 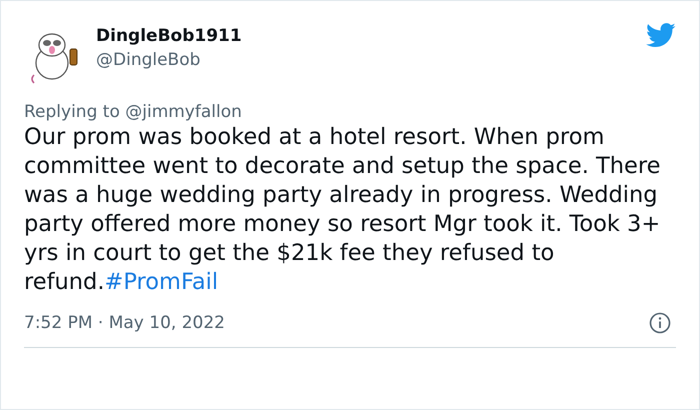 I want to click on user-handle: @DingleBob, so click(x=169, y=60).